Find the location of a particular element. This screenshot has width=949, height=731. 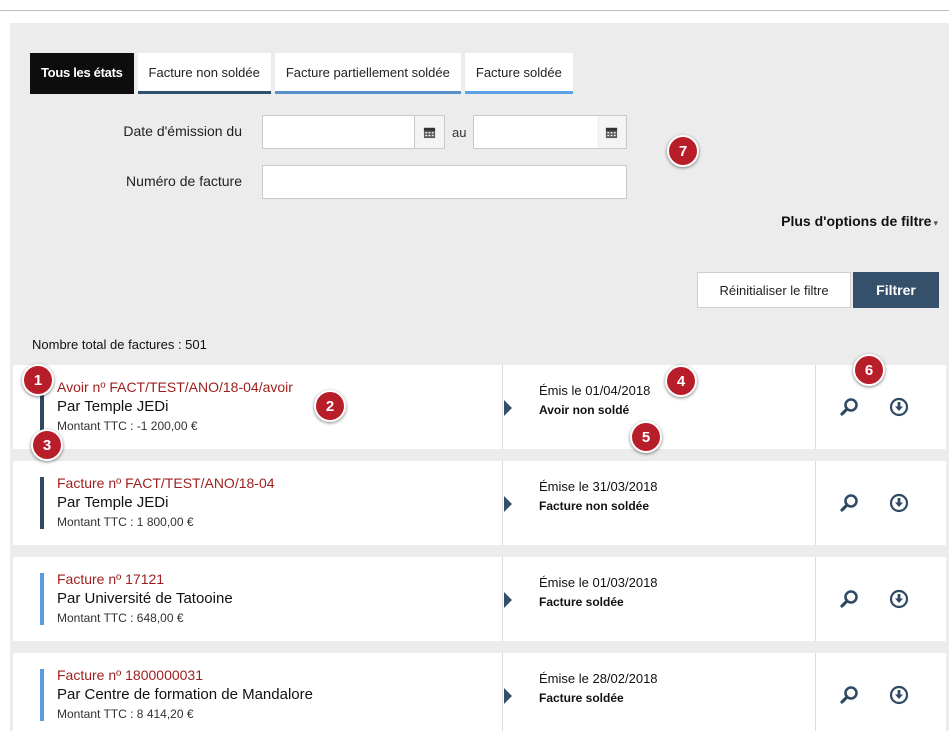

invoice-issue-date: Émise le 31/03/2018 is located at coordinates (598, 486).